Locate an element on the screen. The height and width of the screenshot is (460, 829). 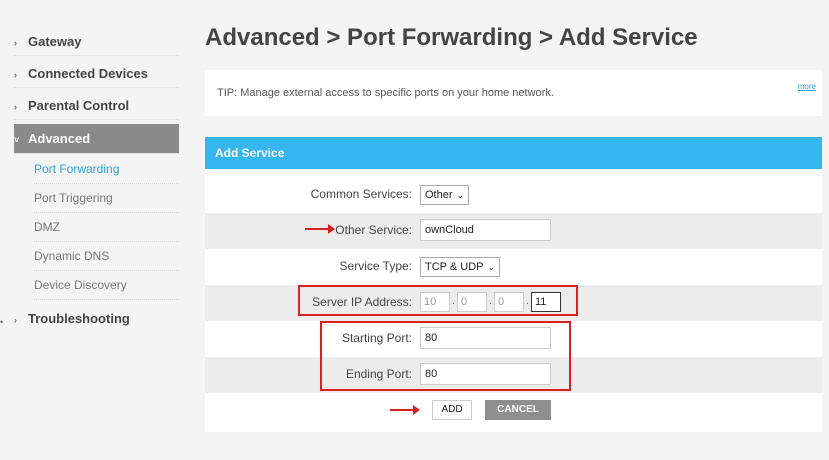
sidebar-item-port-forwarding: Port Forwarding is located at coordinates (106, 169).